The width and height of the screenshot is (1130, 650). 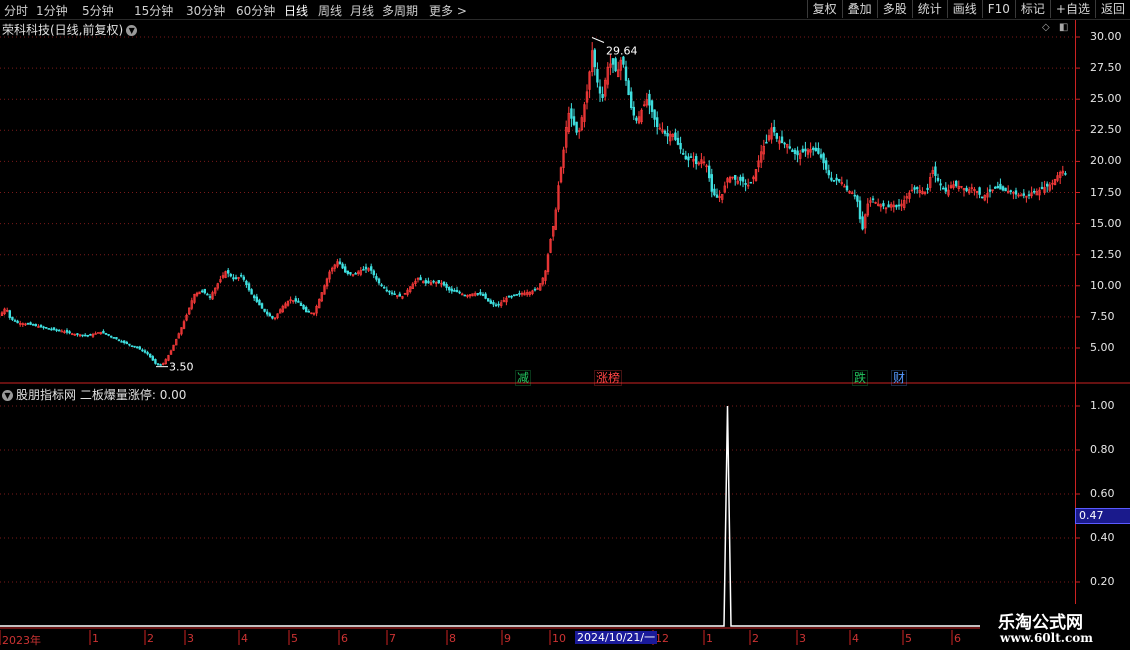 What do you see at coordinates (452, 638) in the screenshot?
I see `date-tick-label: 8` at bounding box center [452, 638].